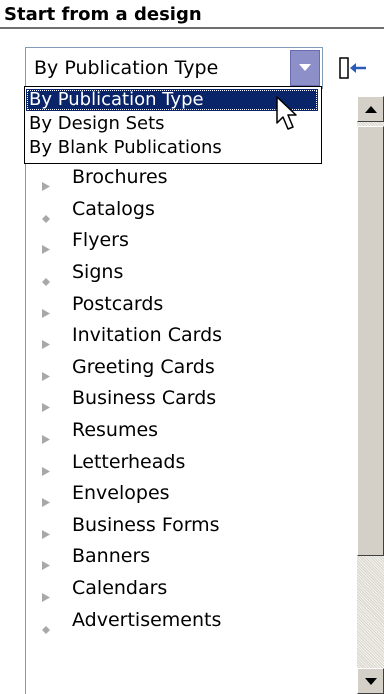 Image resolution: width=384 pixels, height=694 pixels. Describe the element at coordinates (120, 588) in the screenshot. I see `list-item-label: Calendars` at that location.